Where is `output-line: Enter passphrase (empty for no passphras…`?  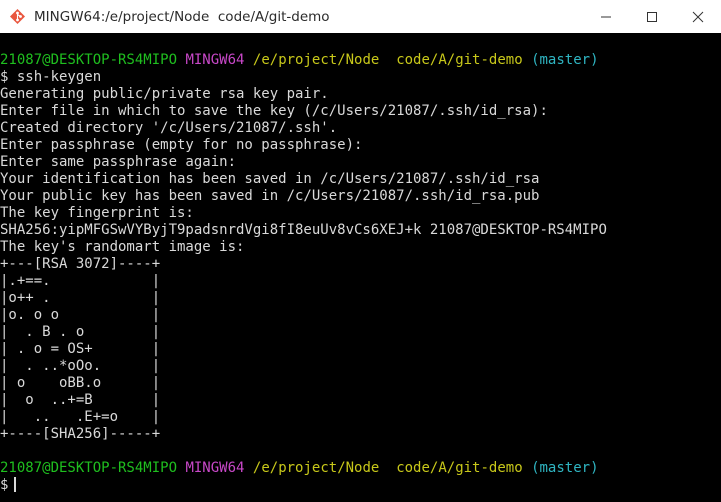 output-line: Enter passphrase (empty for no passphras… is located at coordinates (181, 145).